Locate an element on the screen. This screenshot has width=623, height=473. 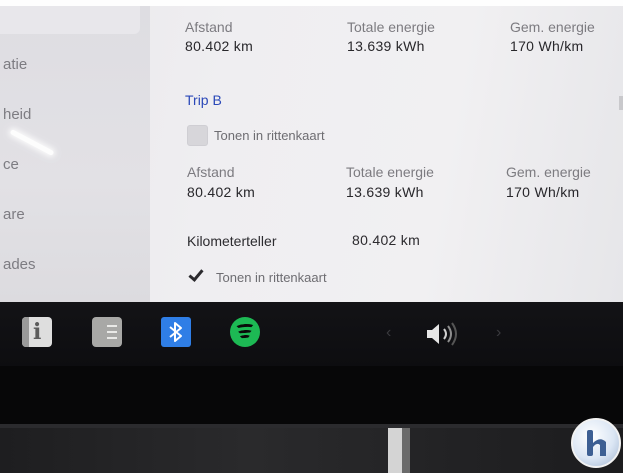
screen-mount-shadow is located at coordinates (406, 450).